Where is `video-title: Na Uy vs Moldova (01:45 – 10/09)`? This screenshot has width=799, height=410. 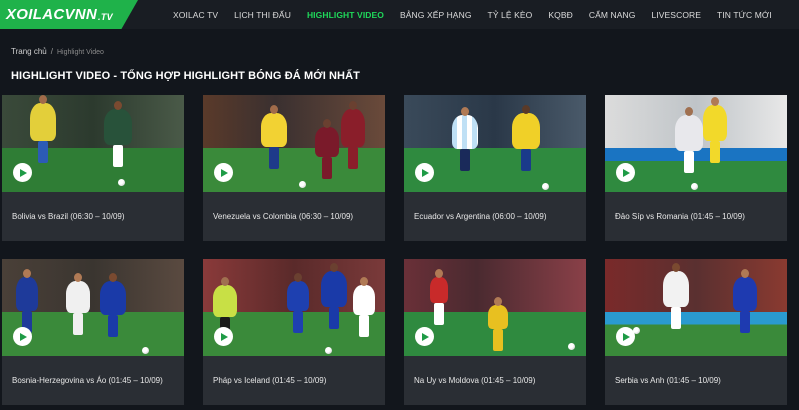
video-title: Na Uy vs Moldova (01:45 – 10/09) is located at coordinates (474, 380).